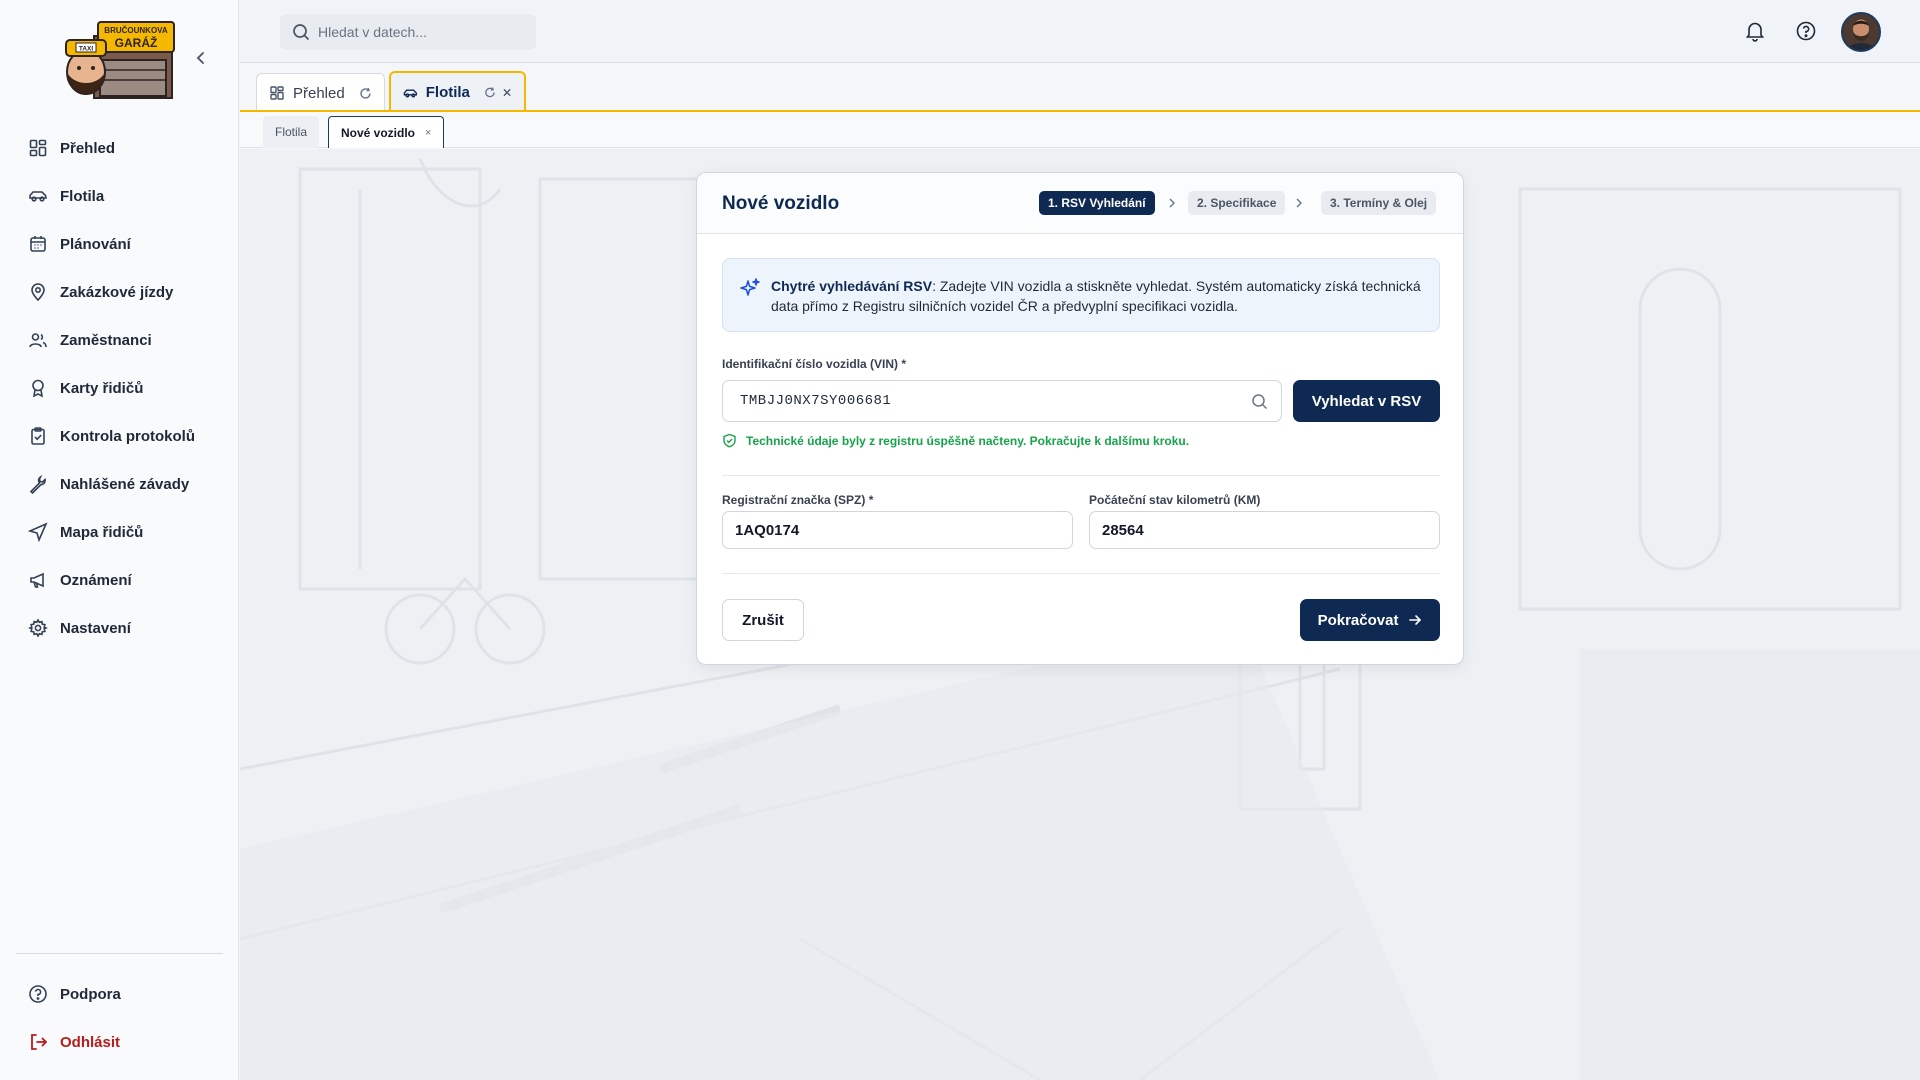  Describe the element at coordinates (102, 388) in the screenshot. I see `sidebar-item-label: Karty řidičů` at that location.